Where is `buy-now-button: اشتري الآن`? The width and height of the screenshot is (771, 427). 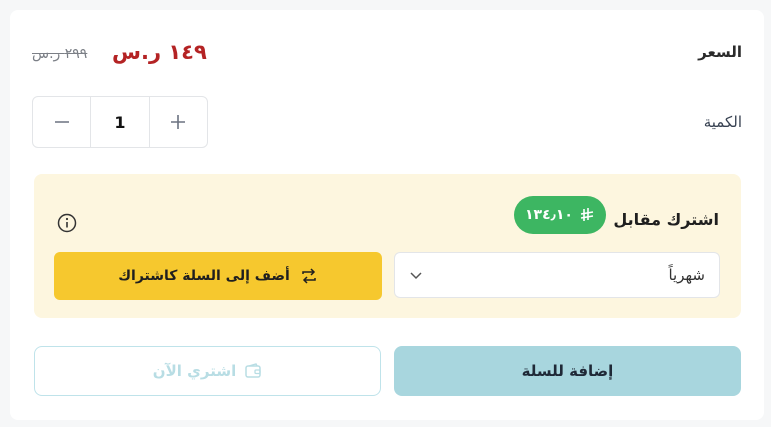
buy-now-button: اشتري الآن is located at coordinates (207, 371).